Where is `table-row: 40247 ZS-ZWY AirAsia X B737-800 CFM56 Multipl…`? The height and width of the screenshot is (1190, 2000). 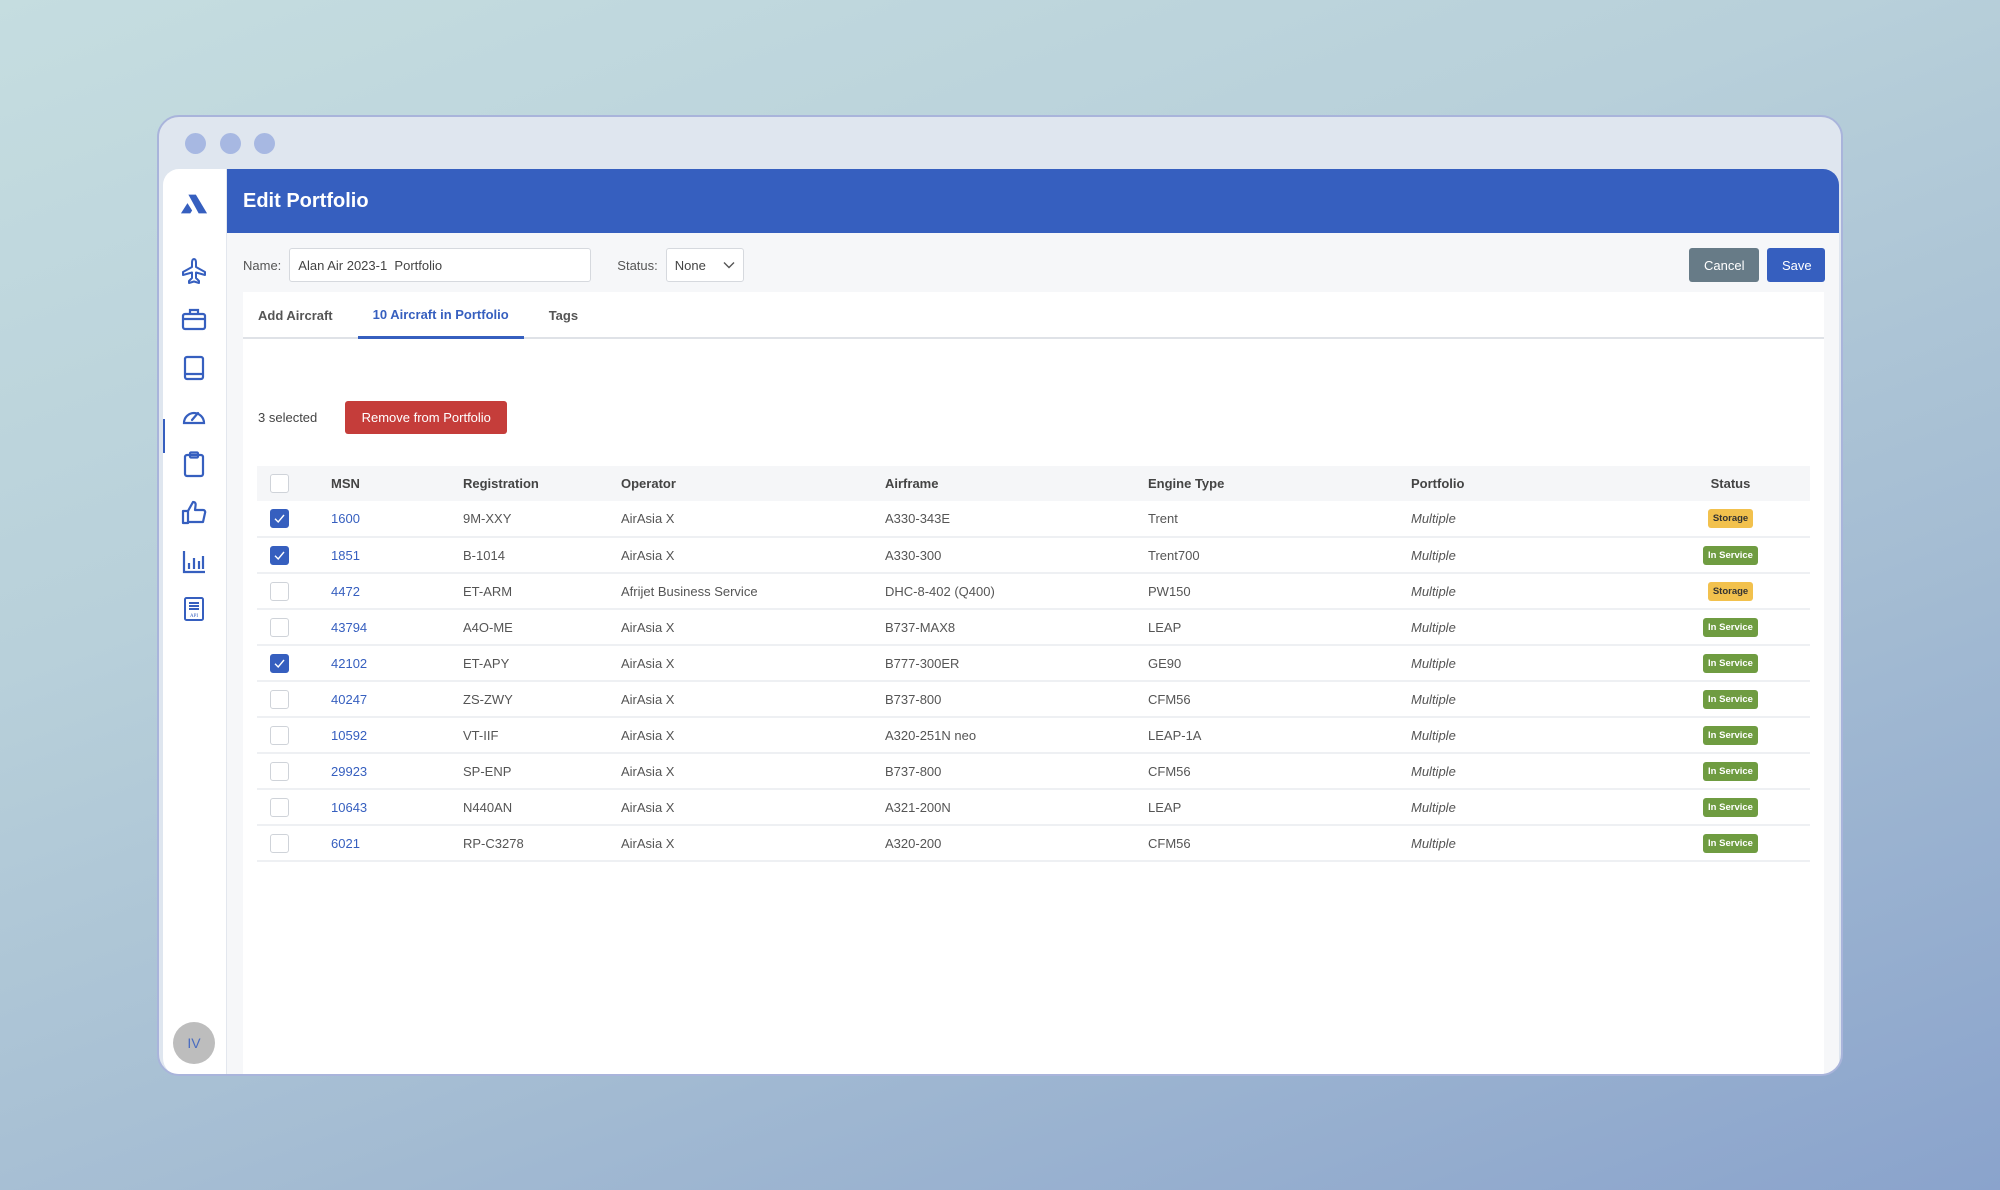
table-row: 40247 ZS-ZWY AirAsia X B737-800 CFM56 Multipl… is located at coordinates (1033, 699).